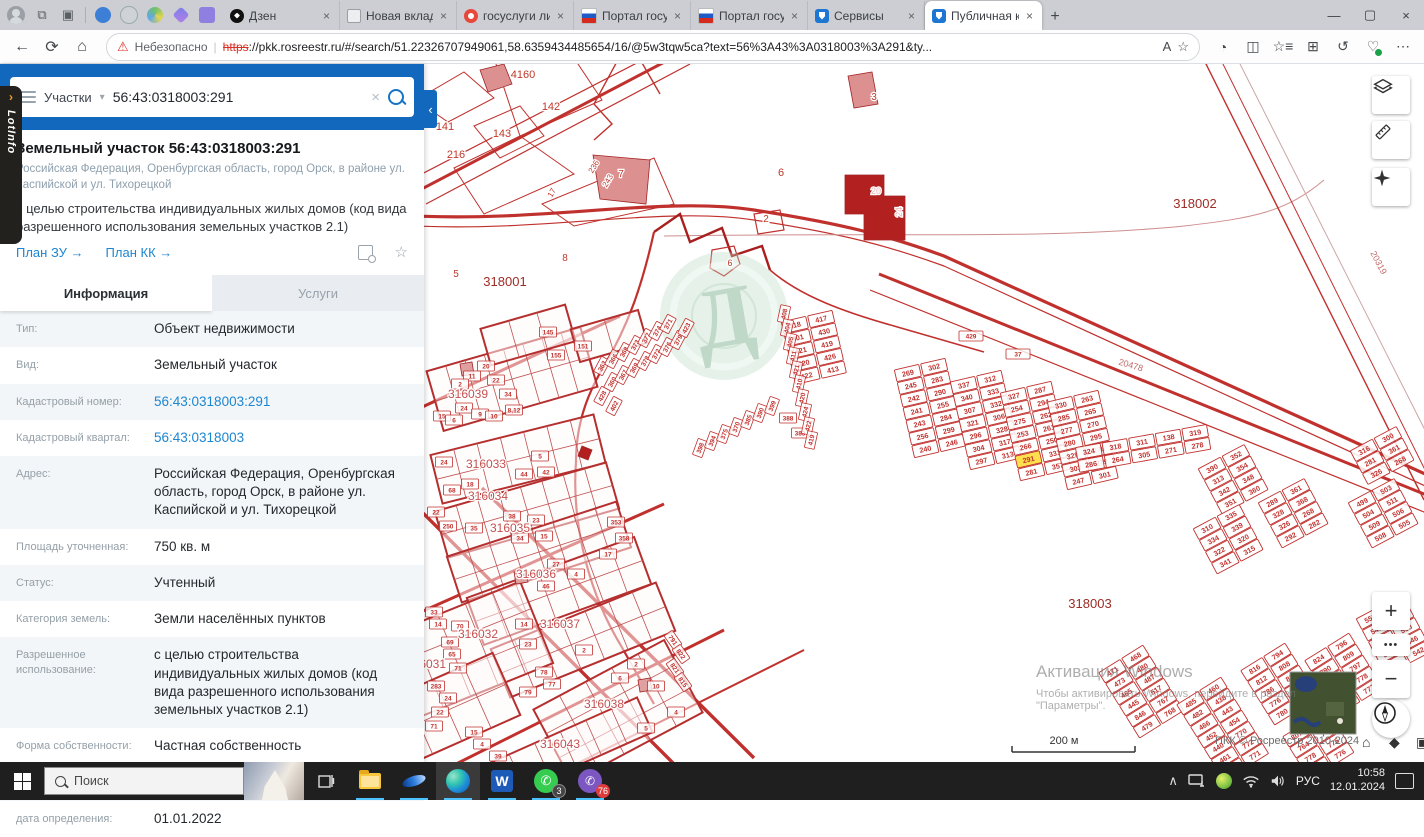 This screenshot has width=1424, height=837. Describe the element at coordinates (866, 15) in the screenshot. I see `browser-tab: Сервисы ×` at that location.